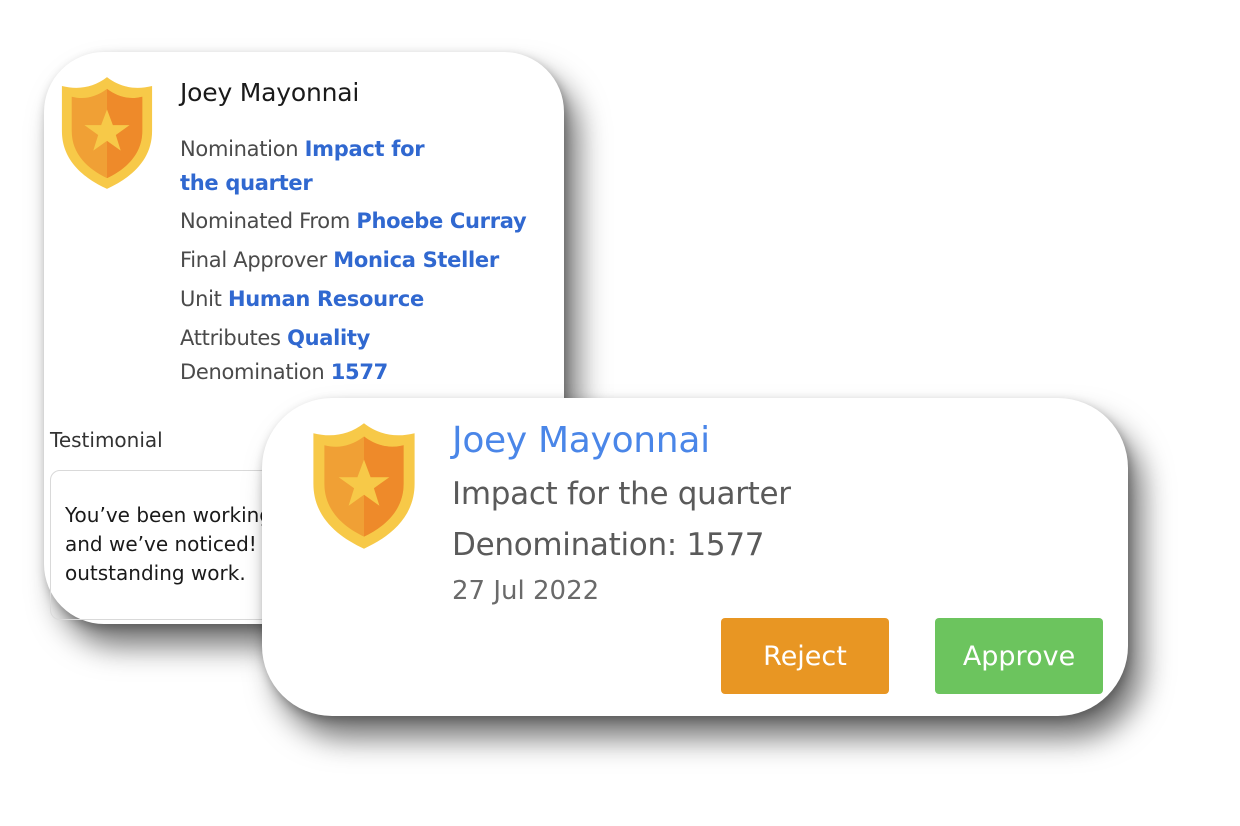  Describe the element at coordinates (621, 494) in the screenshot. I see `nomination-title: Impact for the quarter` at that location.